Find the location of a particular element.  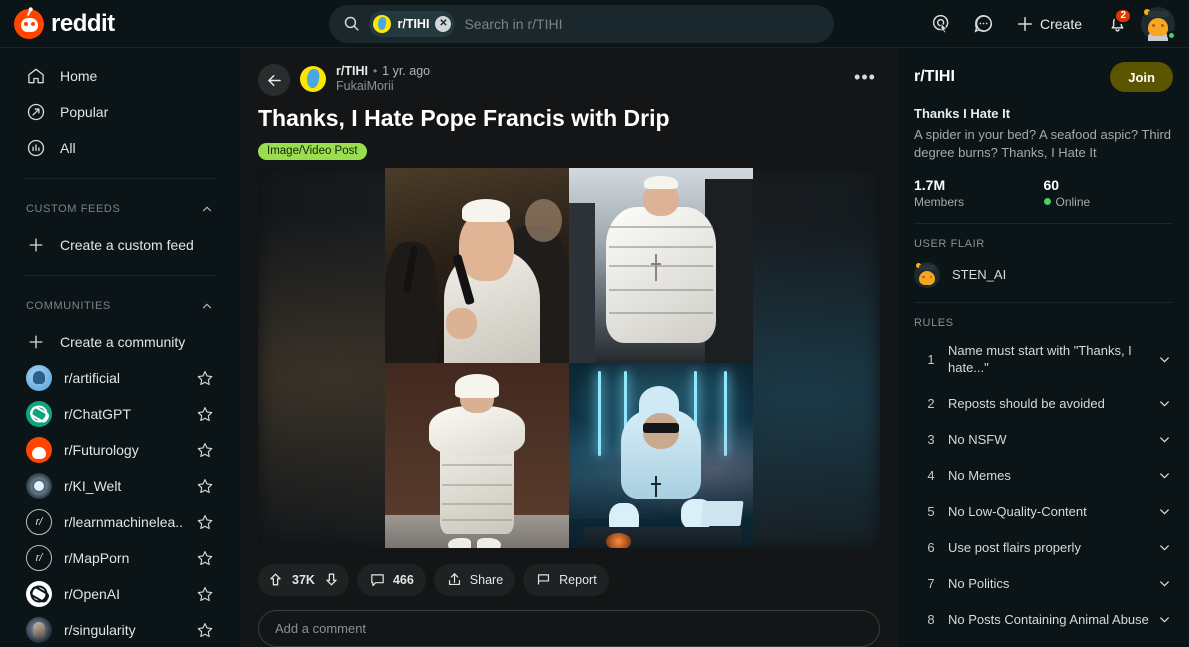

create-custom-feed-button: Create a custom feed is located at coordinates (120, 245).